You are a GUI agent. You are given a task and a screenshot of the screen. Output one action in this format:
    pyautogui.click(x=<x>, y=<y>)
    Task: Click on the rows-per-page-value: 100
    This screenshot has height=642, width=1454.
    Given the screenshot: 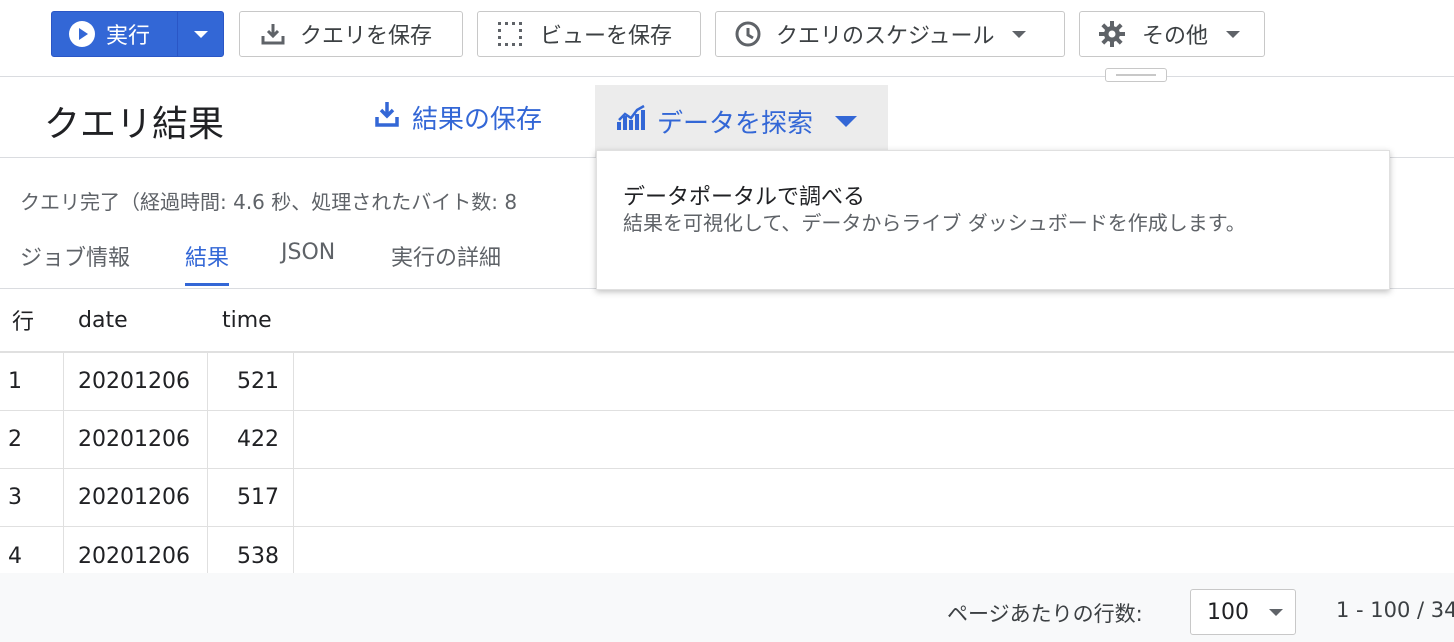 What is the action you would take?
    pyautogui.click(x=1228, y=612)
    